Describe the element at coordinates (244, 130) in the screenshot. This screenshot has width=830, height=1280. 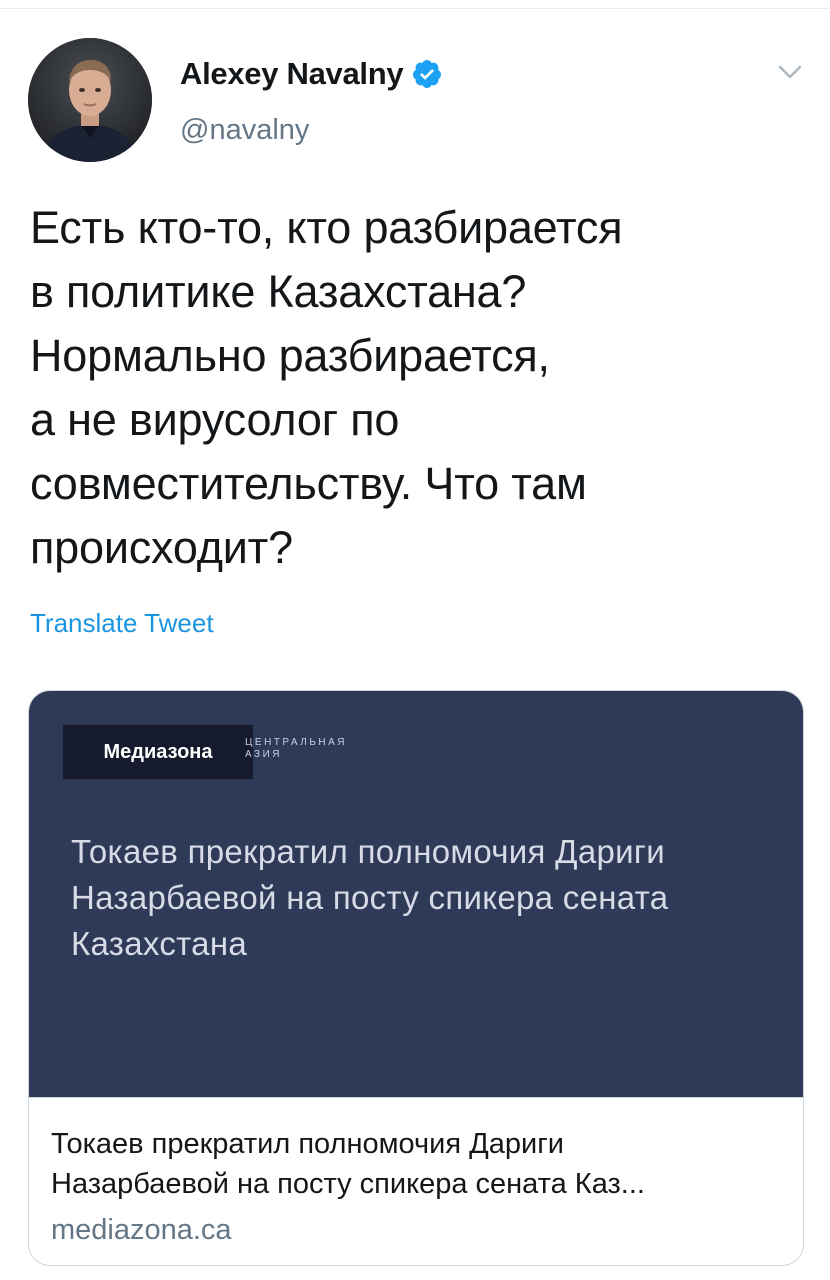
I see `author-handle: @navalny` at that location.